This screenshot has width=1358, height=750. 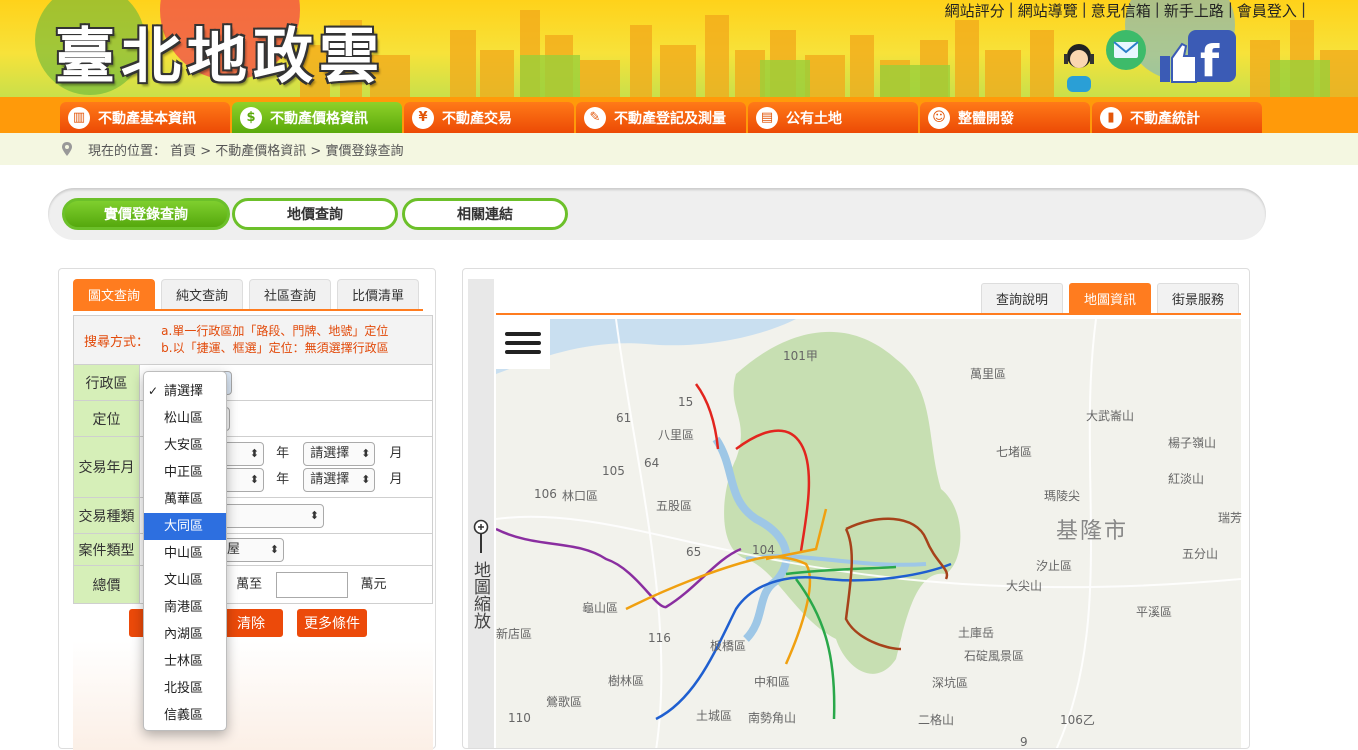 What do you see at coordinates (652, 463) in the screenshot?
I see `road-shield: 64` at bounding box center [652, 463].